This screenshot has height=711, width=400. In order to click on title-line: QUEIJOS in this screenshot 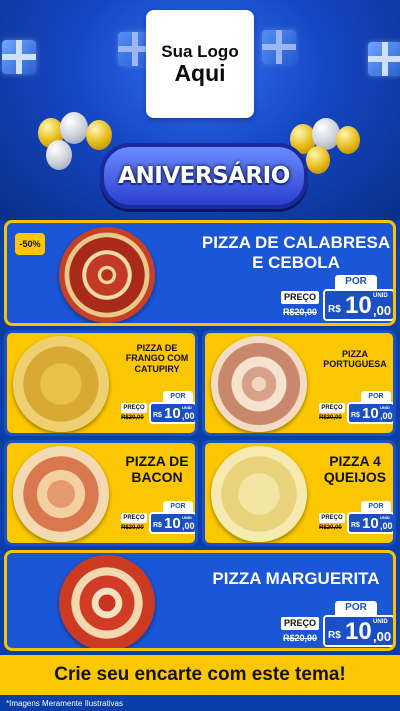, I will do `click(355, 477)`.